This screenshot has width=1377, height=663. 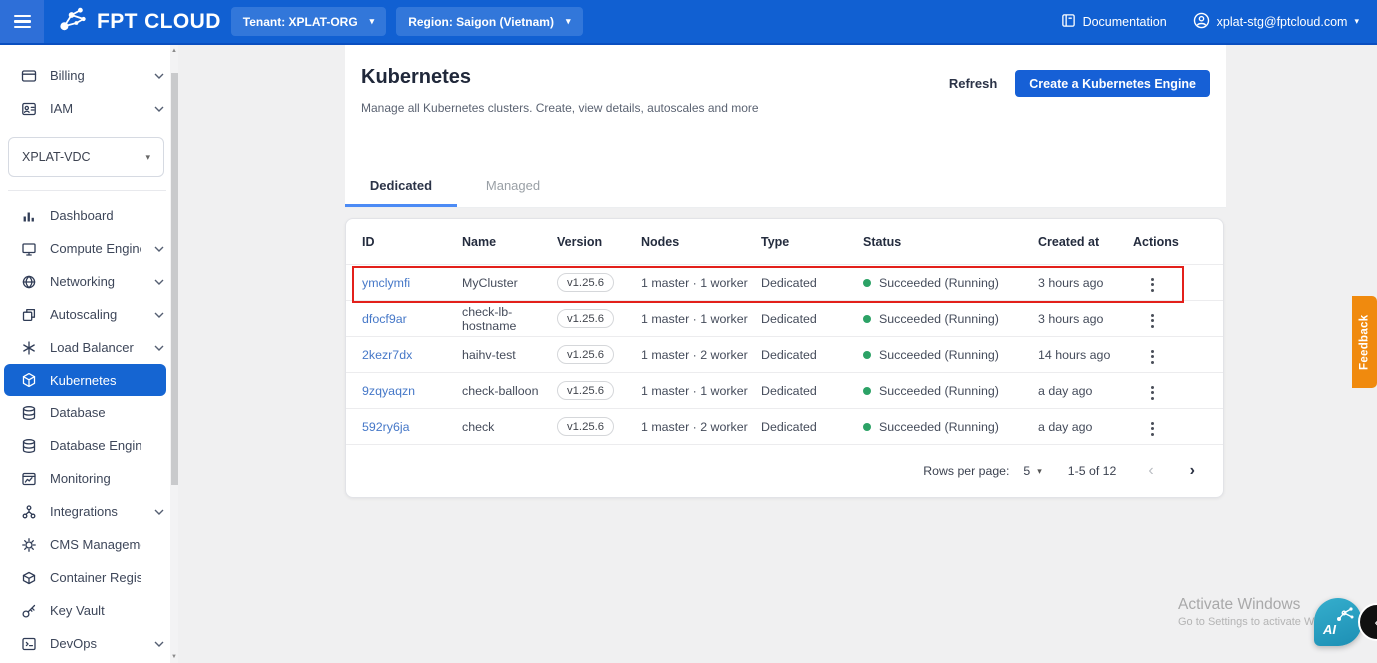 I want to click on sidebar-item-database-engine: Database Engine, so click(x=89, y=445).